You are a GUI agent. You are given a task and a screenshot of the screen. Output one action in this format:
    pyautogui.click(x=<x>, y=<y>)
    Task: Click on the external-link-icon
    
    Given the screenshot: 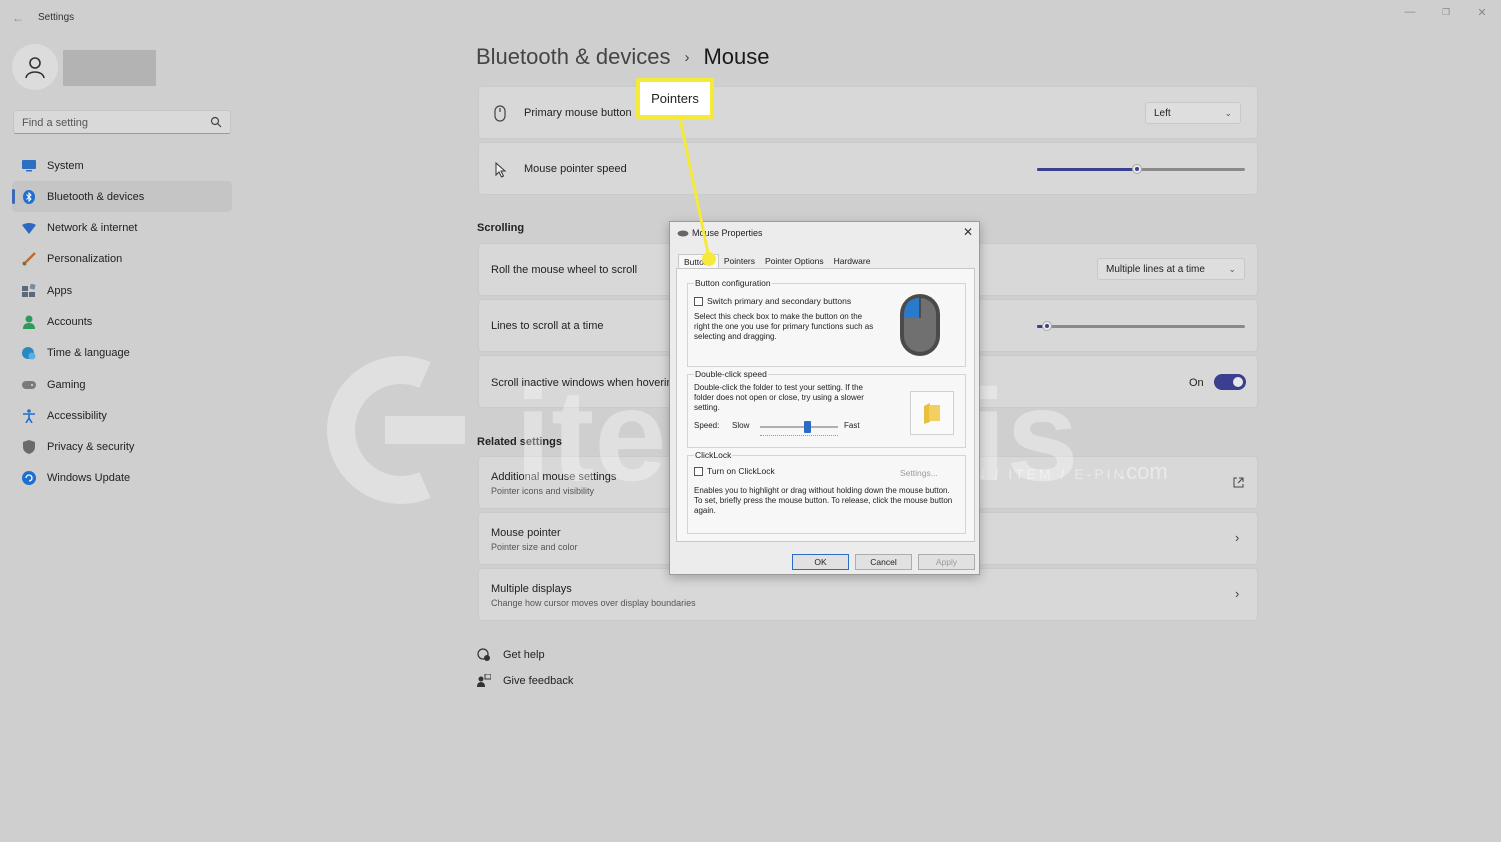 What is the action you would take?
    pyautogui.click(x=1238, y=482)
    